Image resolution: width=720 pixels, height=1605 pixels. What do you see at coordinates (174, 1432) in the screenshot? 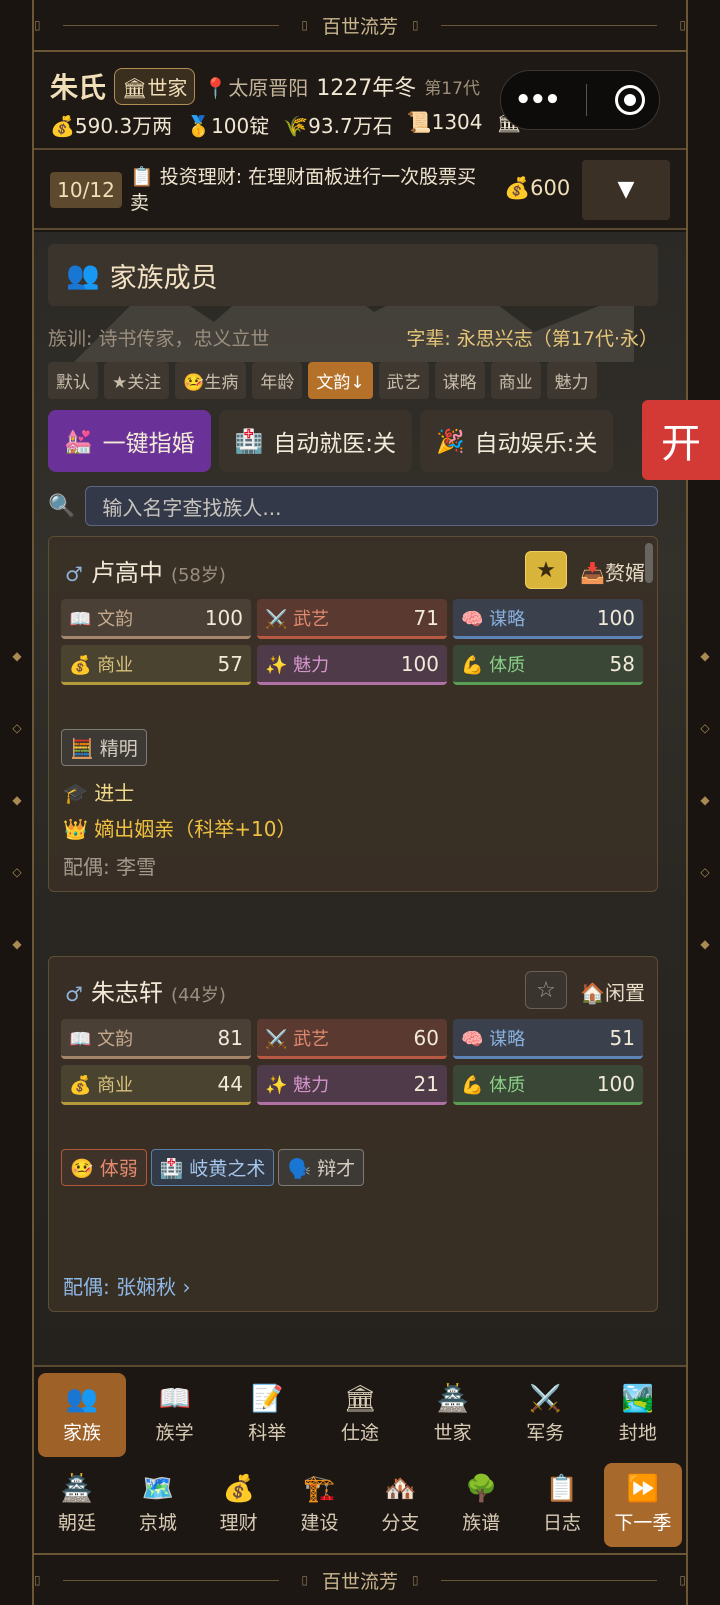
I see `nav-label: 族学` at bounding box center [174, 1432].